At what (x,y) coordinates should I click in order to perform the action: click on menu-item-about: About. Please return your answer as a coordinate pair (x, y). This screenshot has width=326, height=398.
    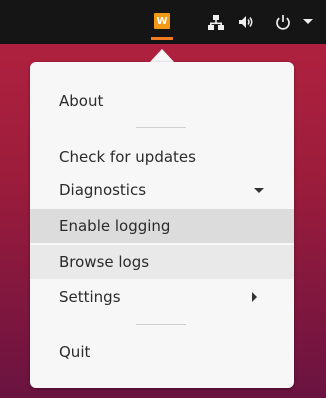
    Looking at the image, I should click on (162, 101).